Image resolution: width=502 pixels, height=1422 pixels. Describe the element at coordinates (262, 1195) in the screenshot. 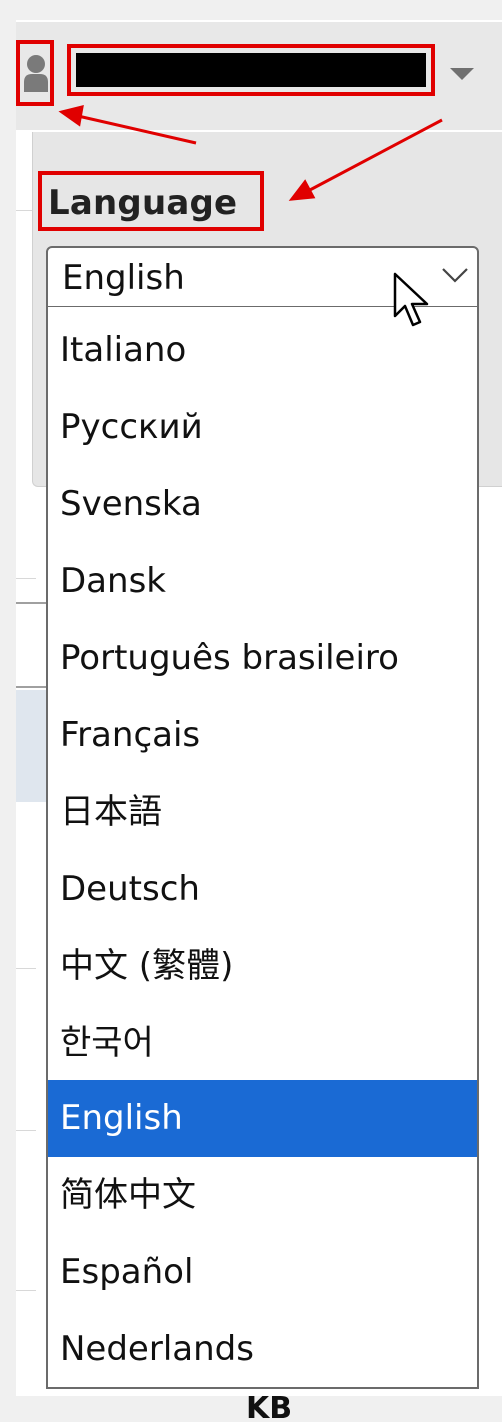

I see `language-option: 简体中文` at that location.